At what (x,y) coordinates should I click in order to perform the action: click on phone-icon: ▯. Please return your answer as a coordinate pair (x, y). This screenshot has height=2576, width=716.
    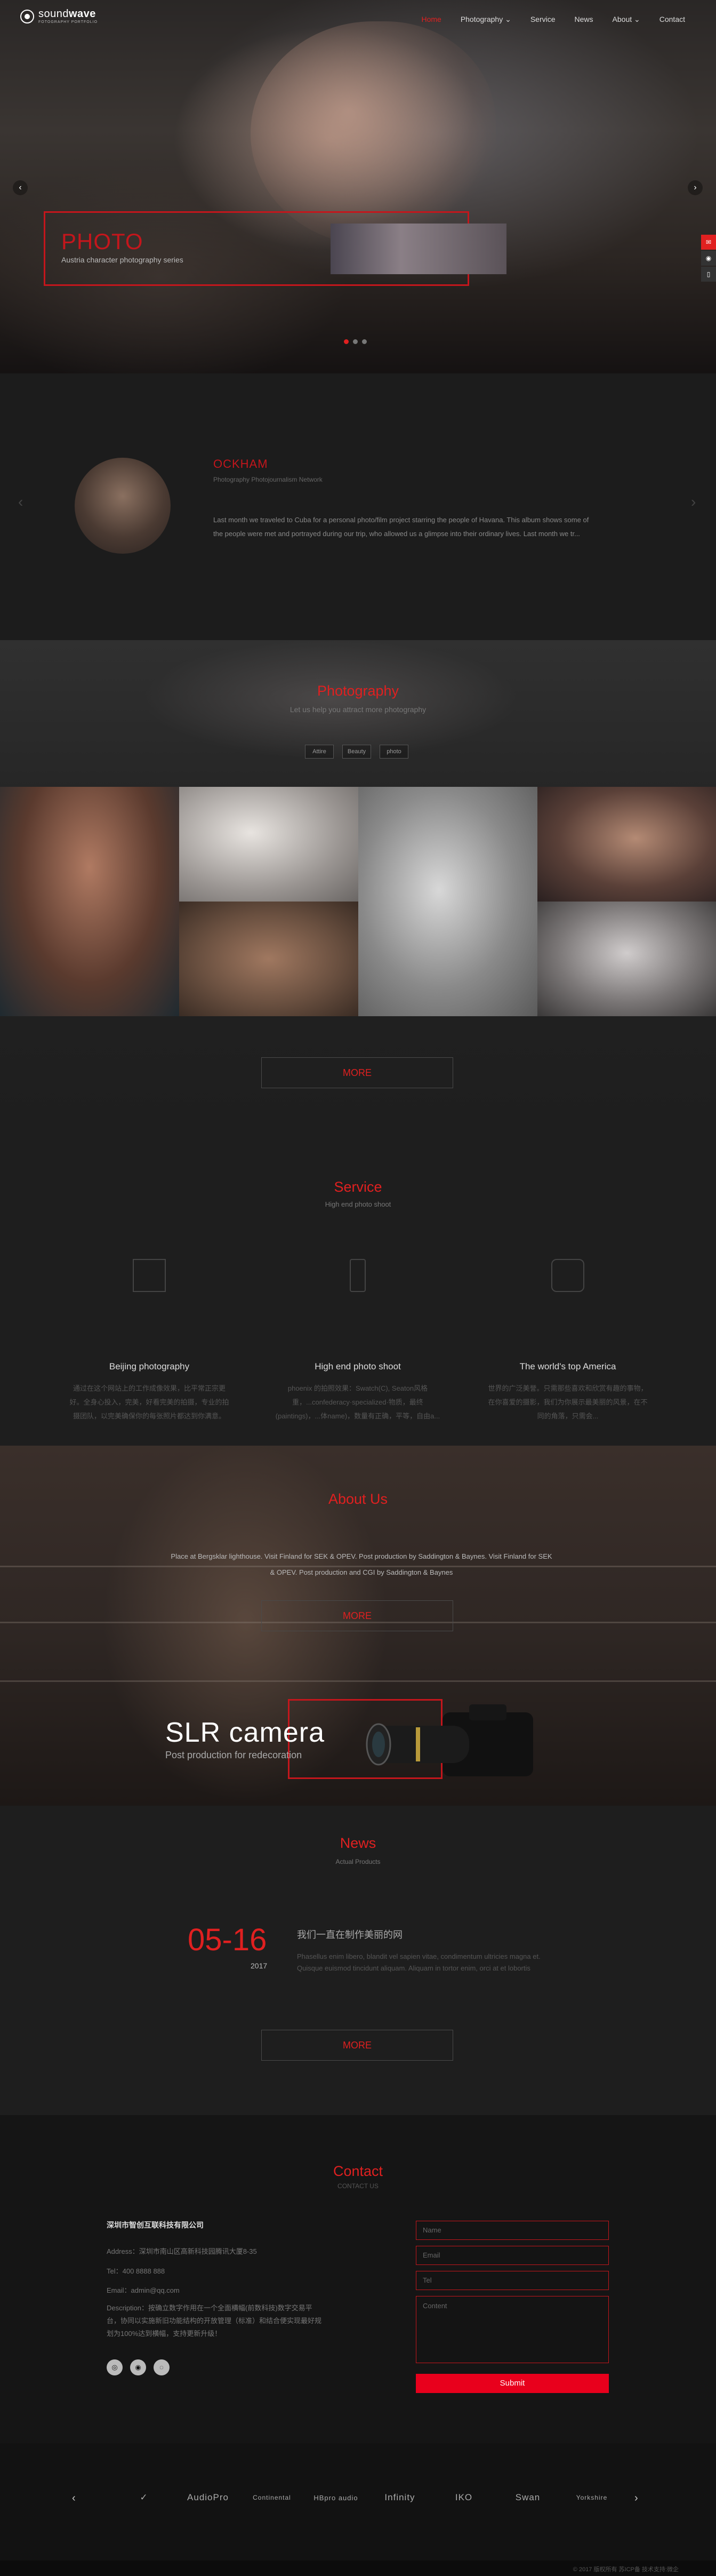
    Looking at the image, I should click on (708, 274).